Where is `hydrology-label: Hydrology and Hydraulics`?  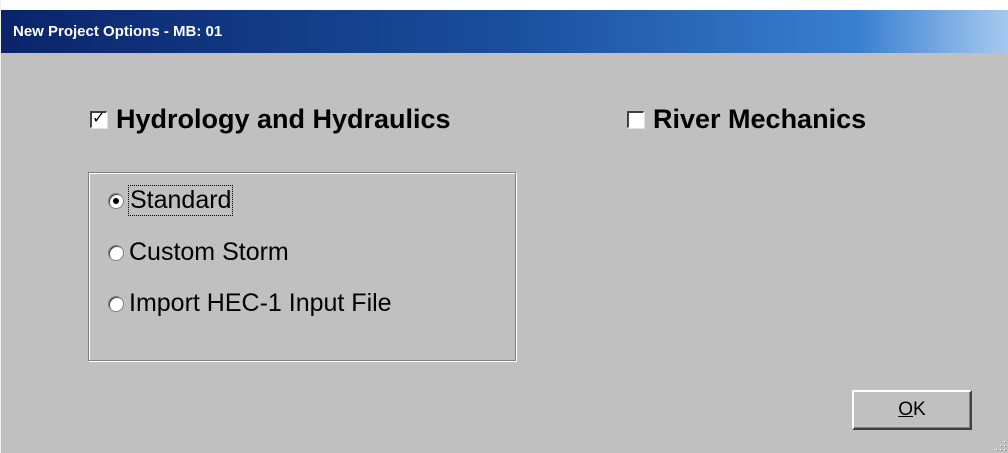 hydrology-label: Hydrology and Hydraulics is located at coordinates (283, 119).